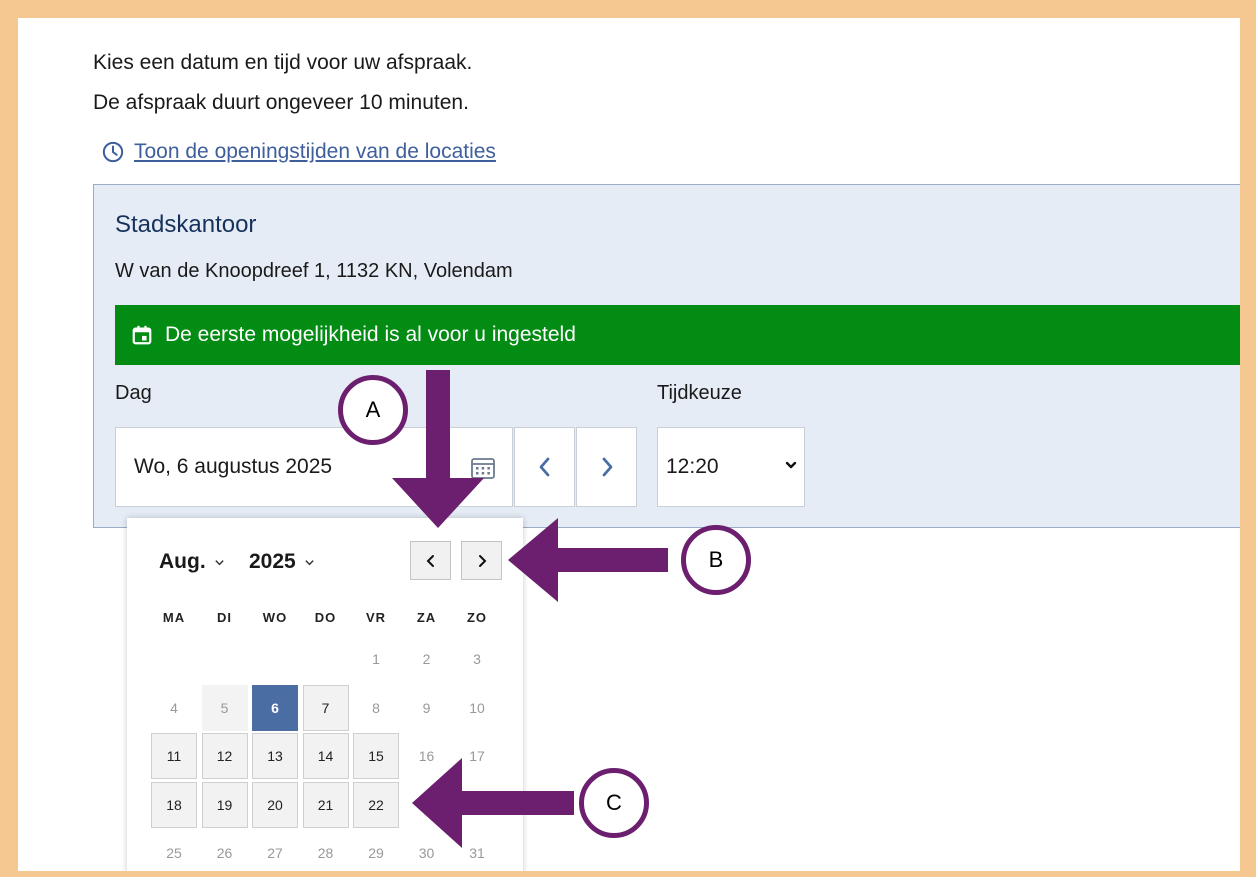 The width and height of the screenshot is (1256, 877). I want to click on calendar-day: 12, so click(224, 756).